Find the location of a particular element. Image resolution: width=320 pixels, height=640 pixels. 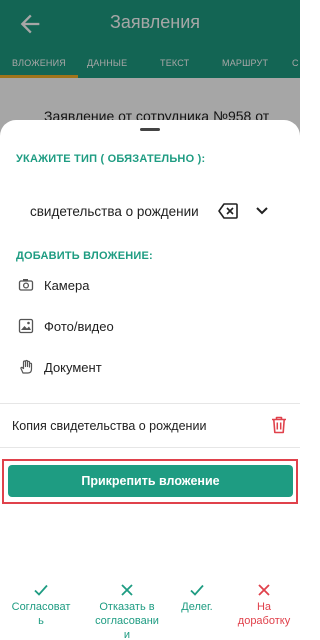

delegate-button: Делег. is located at coordinates (197, 605).